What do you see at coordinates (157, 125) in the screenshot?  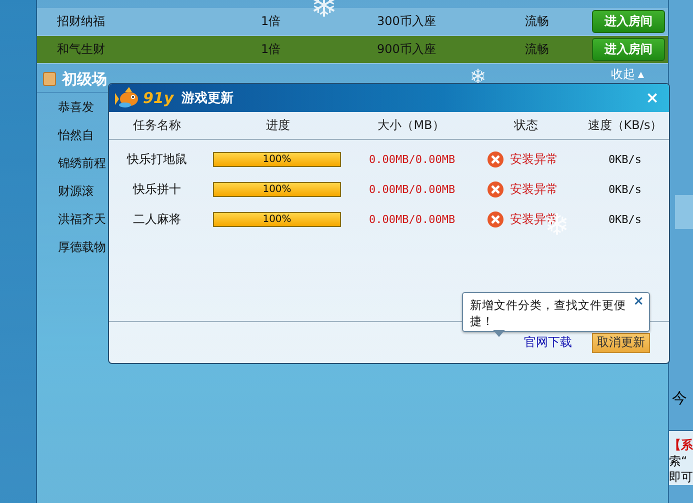 I see `column-header: 任务名称` at bounding box center [157, 125].